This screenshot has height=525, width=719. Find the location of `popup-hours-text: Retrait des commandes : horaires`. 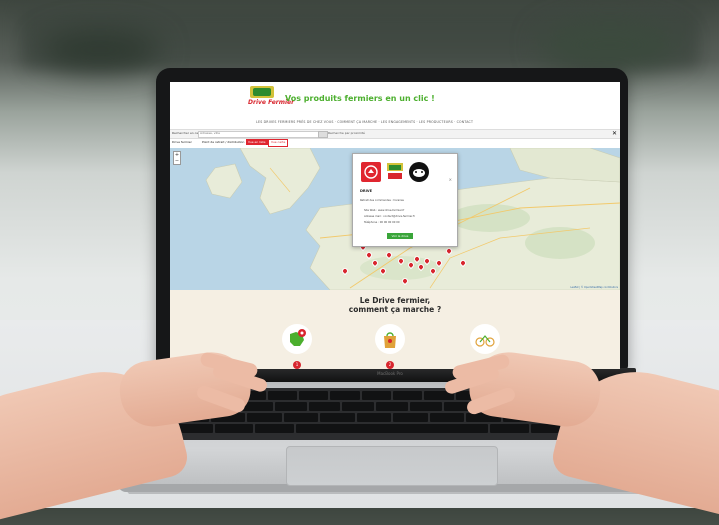

popup-hours-text: Retrait des commandes : horaires is located at coordinates (382, 200).